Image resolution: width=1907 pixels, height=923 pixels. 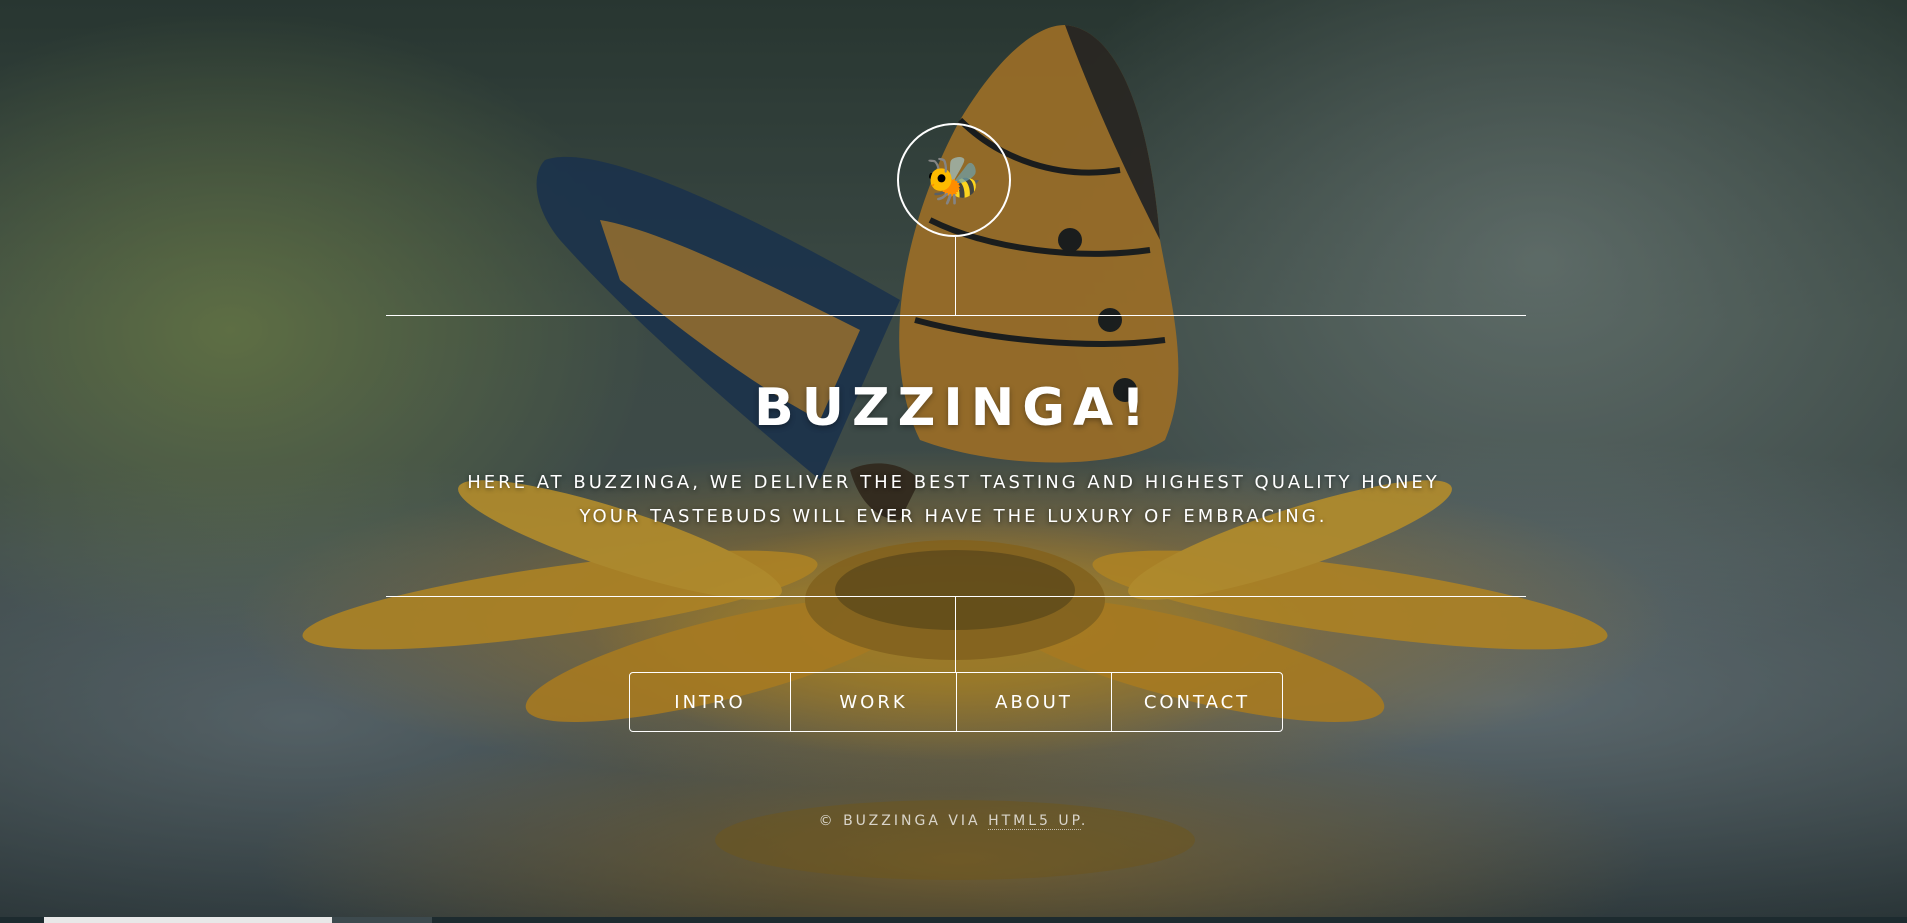 I want to click on logo: 🐝, so click(x=954, y=180).